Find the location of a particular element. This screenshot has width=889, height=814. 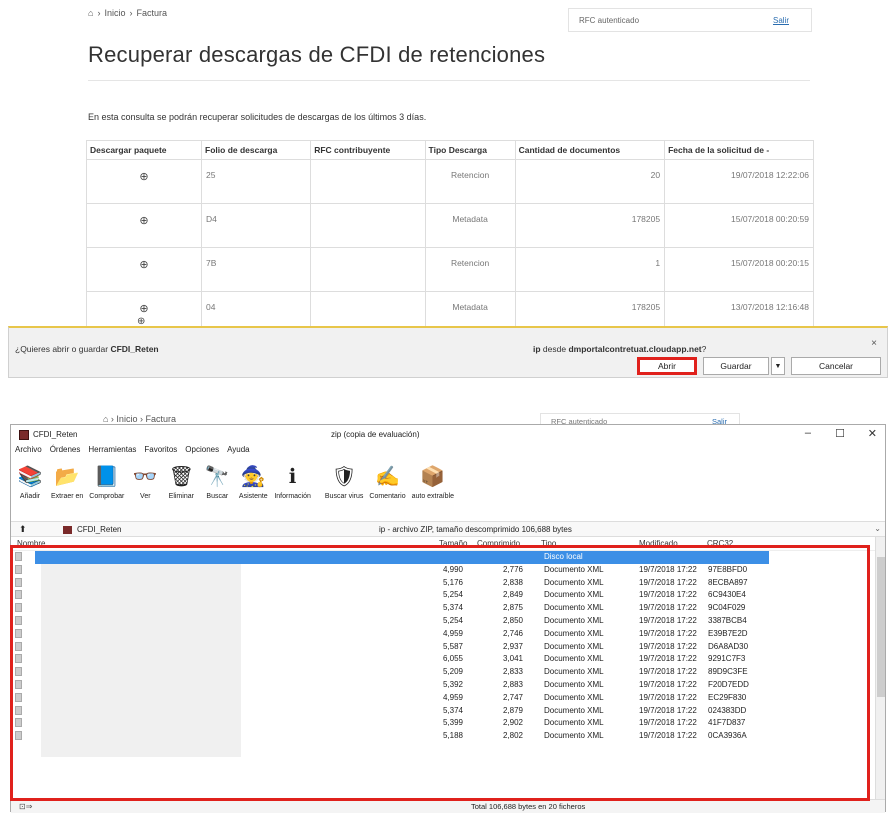

vertical-scrollbar is located at coordinates (880, 668).